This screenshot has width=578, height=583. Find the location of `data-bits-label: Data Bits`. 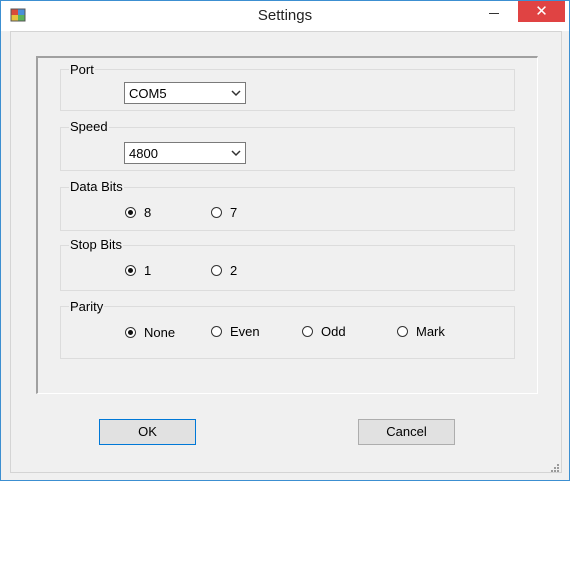

data-bits-label: Data Bits is located at coordinates (96, 186).